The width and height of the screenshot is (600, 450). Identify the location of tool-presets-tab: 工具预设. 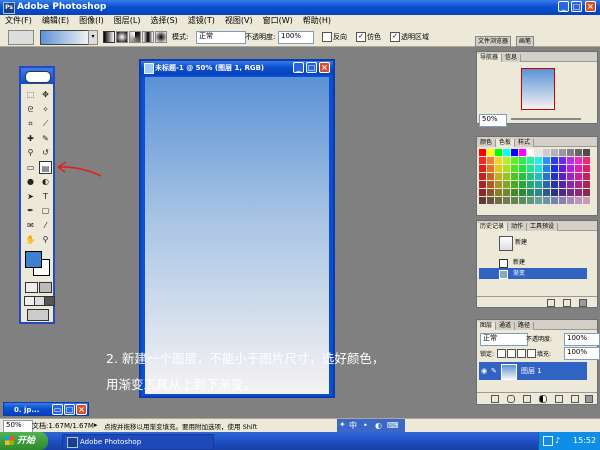
(543, 227).